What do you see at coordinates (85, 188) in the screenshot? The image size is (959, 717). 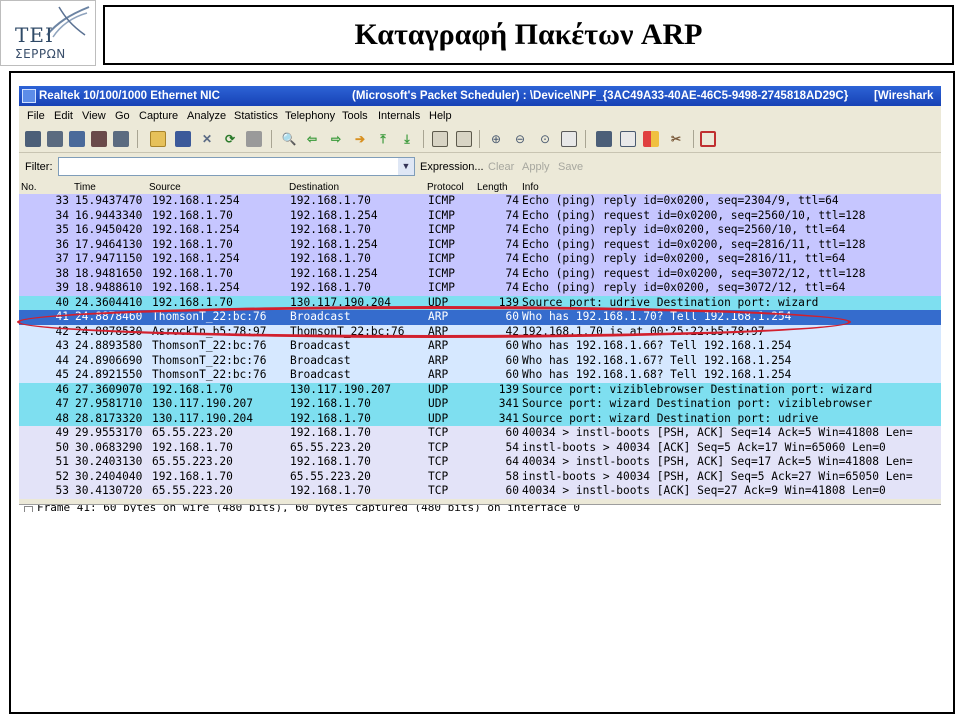 I see `column-time: Time` at bounding box center [85, 188].